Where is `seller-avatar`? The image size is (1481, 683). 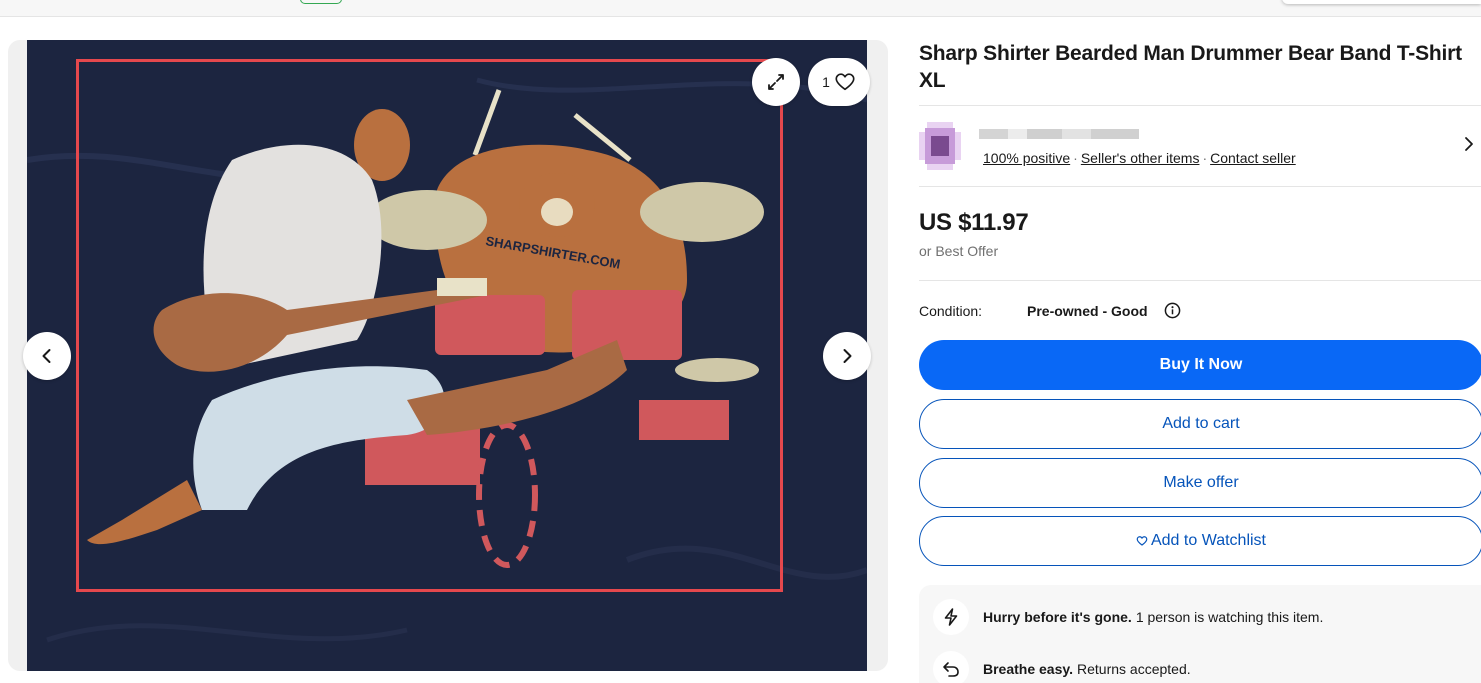
seller-avatar is located at coordinates (940, 146).